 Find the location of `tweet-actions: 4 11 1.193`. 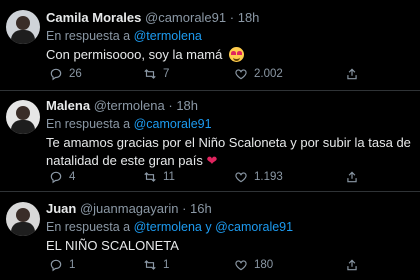

tweet-actions: 4 11 1.193 is located at coordinates (180, 178).